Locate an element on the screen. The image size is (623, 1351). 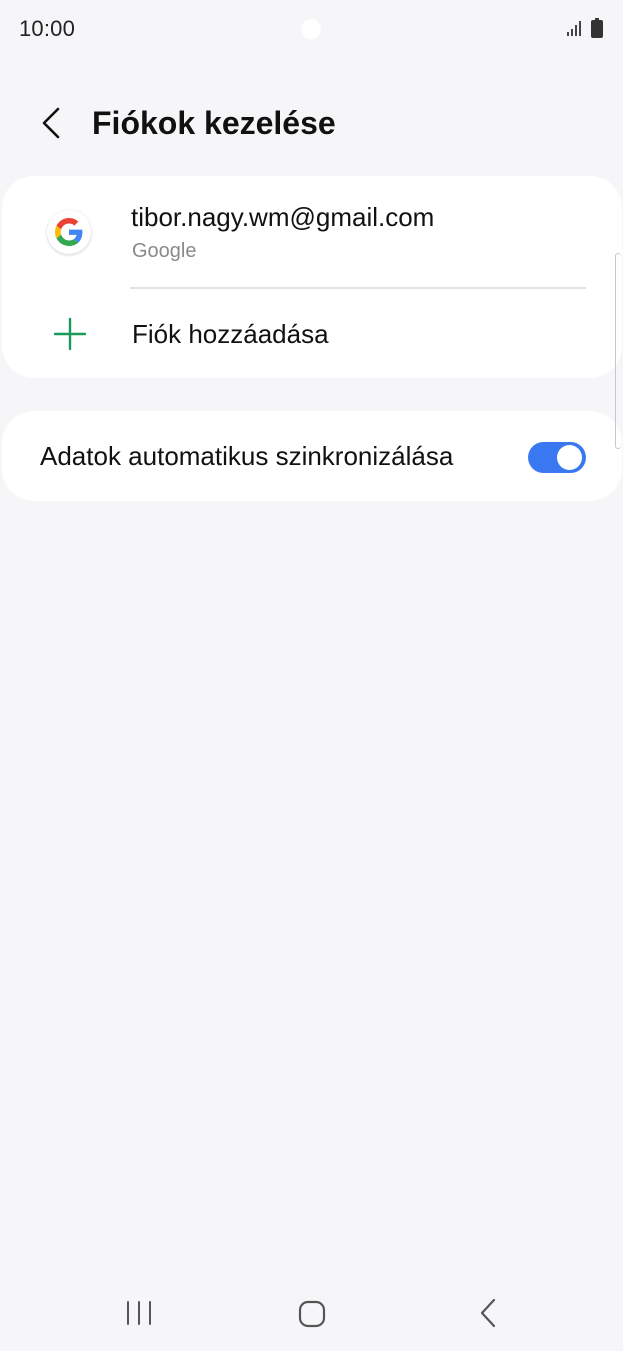
sync-card: Adatok automatikus szinkronizálása is located at coordinates (312, 456).